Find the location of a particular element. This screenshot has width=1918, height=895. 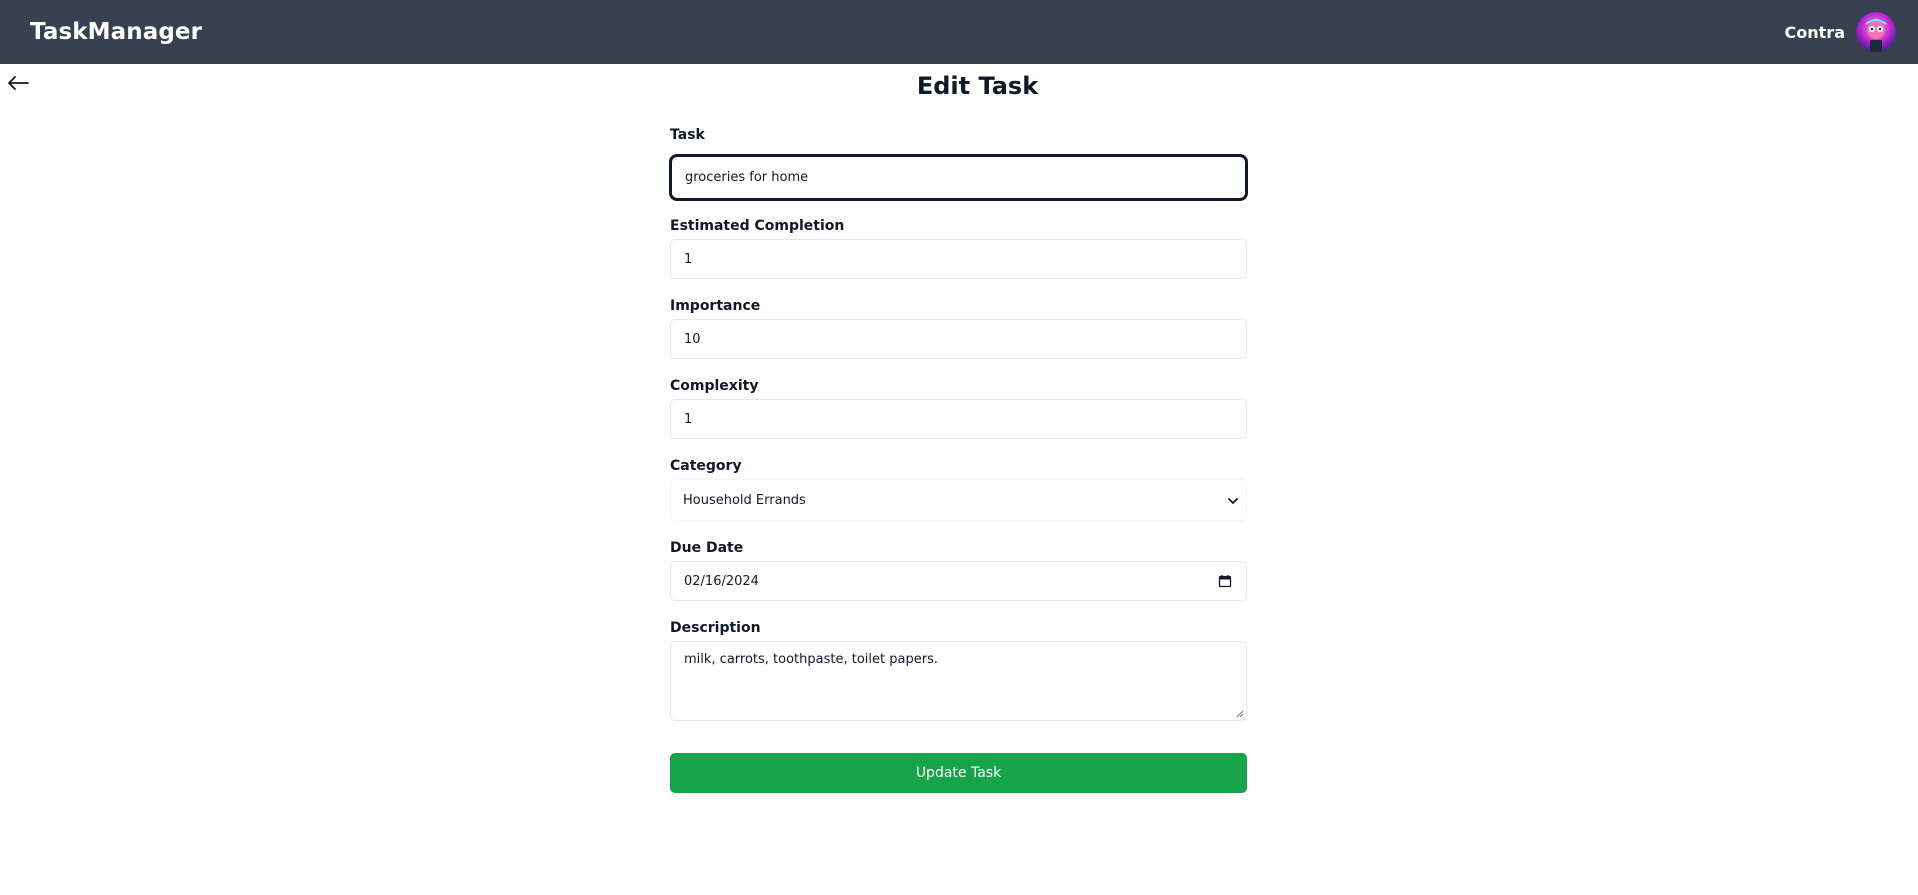

importance-input is located at coordinates (958, 339).